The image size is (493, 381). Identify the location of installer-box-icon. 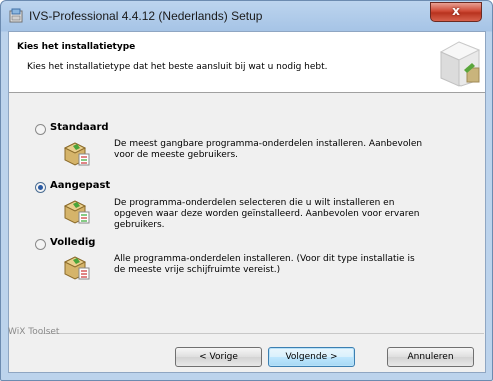
(460, 64).